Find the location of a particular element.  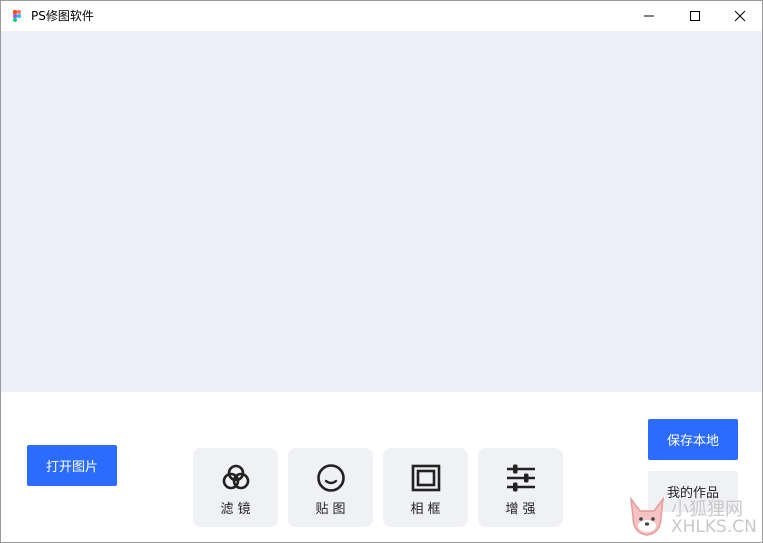

window-title: PS修图软件 is located at coordinates (62, 16).